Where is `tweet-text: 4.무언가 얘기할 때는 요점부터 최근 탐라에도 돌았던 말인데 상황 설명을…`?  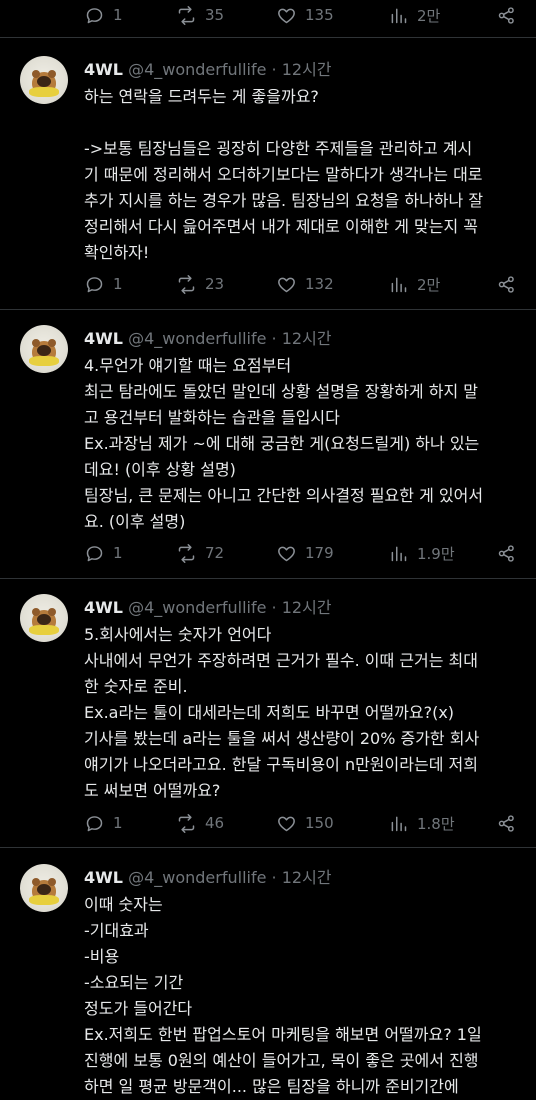 tweet-text: 4.무언가 얘기할 때는 요점부터 최근 탐라에도 돌았던 말인데 상황 설명을… is located at coordinates (284, 443).